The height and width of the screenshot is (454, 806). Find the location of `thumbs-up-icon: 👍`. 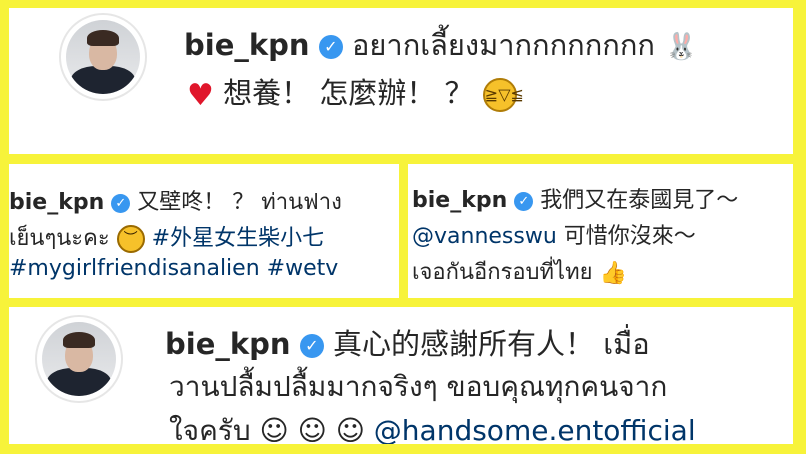

thumbs-up-icon: 👍 is located at coordinates (613, 273).